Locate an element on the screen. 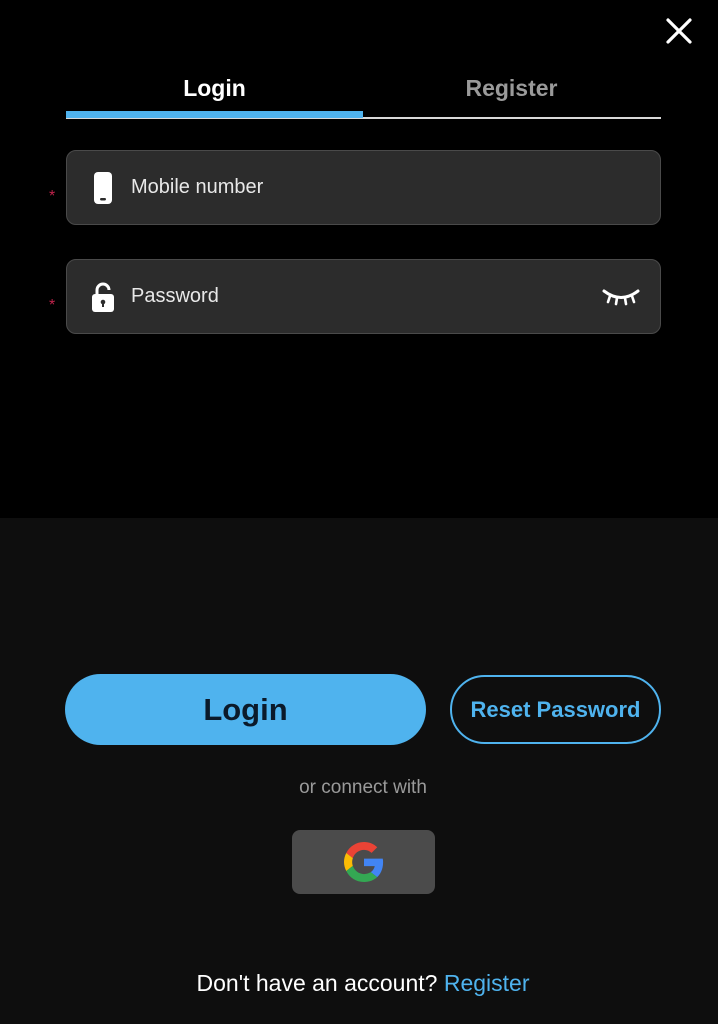  login-button: Login is located at coordinates (245, 709).